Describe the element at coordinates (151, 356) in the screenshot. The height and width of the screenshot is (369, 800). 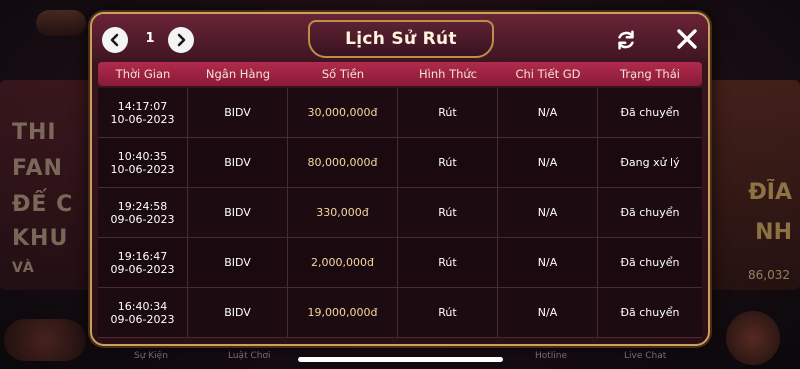
I see `nav-item-events: Sự Kiện` at that location.